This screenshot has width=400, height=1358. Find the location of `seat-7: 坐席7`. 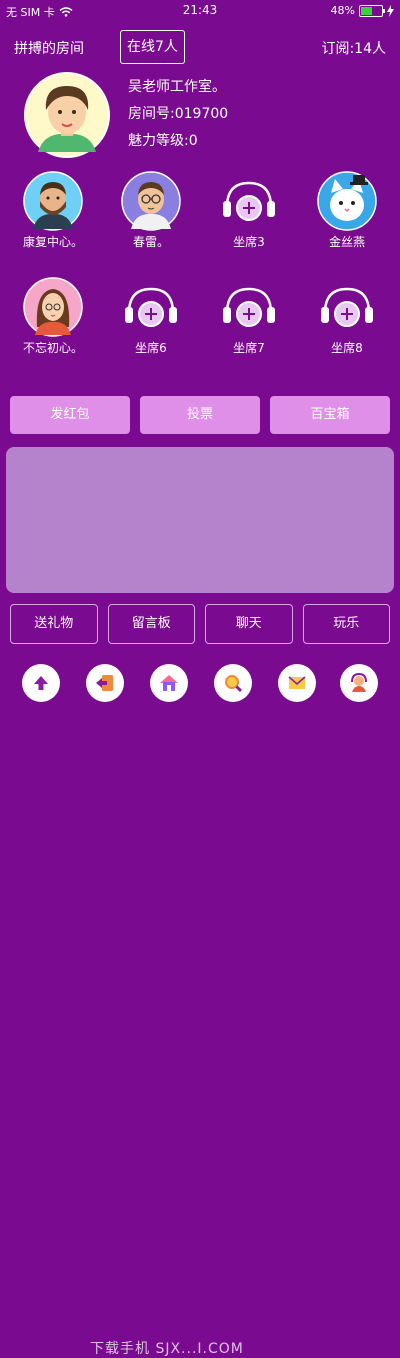

seat-7: 坐席7 is located at coordinates (249, 316).